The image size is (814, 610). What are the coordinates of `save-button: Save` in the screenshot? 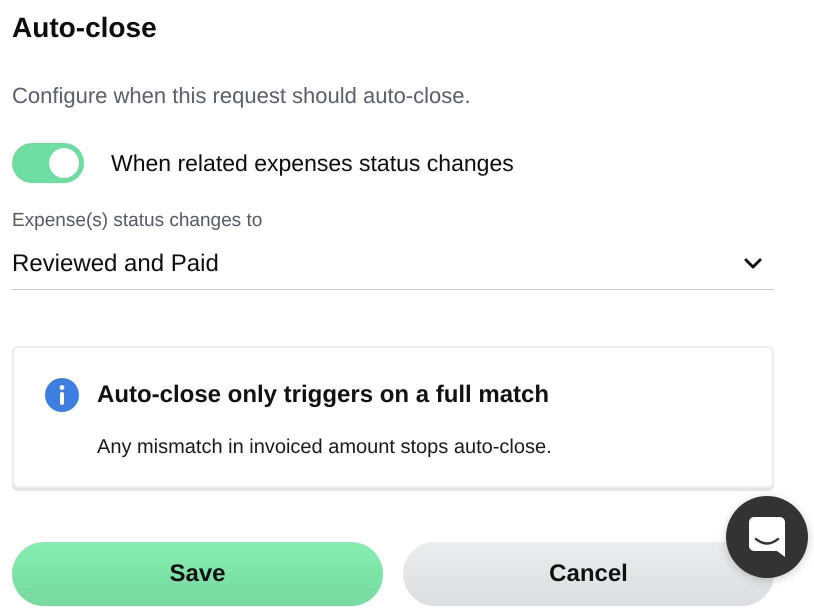 It's located at (197, 574).